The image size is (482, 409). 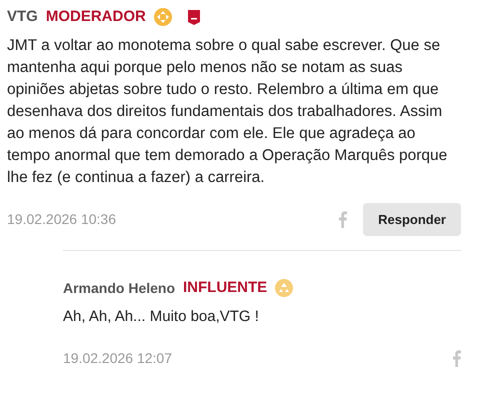 What do you see at coordinates (194, 17) in the screenshot?
I see `bookmark-icon` at bounding box center [194, 17].